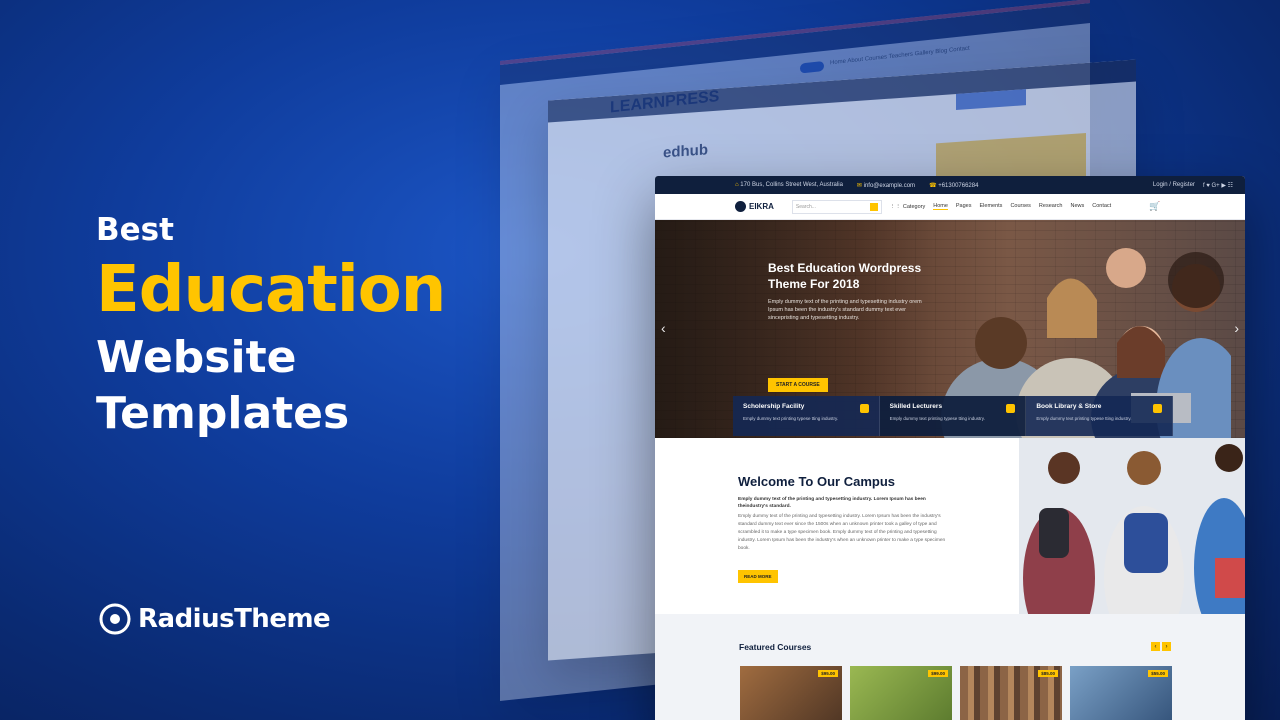  I want to click on featured-arrows: ‹ ›, so click(1161, 646).